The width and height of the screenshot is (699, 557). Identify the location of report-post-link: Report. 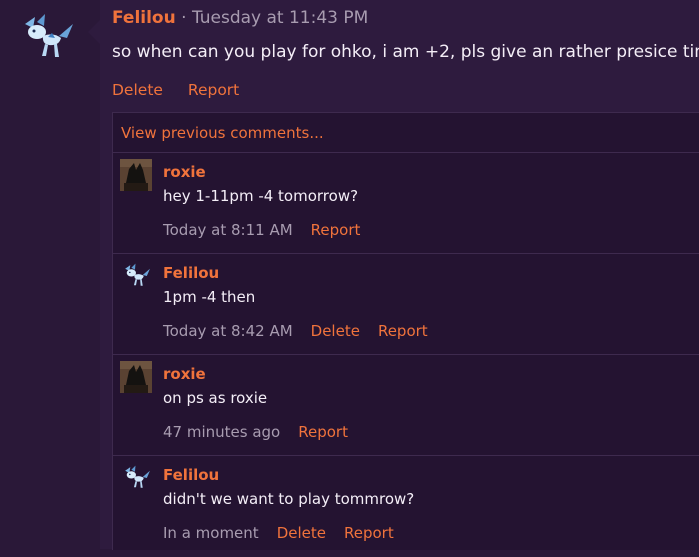
(213, 90).